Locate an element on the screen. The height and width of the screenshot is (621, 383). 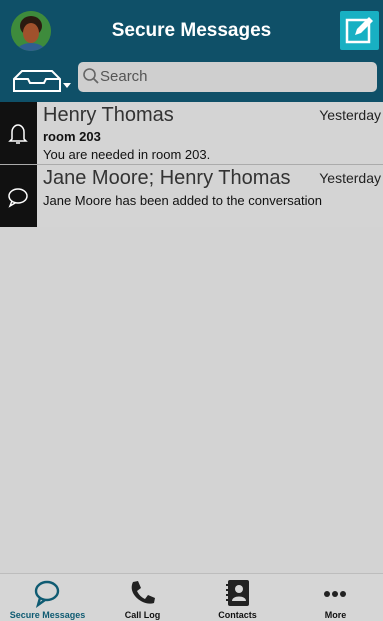
phone-icon is located at coordinates (143, 592).